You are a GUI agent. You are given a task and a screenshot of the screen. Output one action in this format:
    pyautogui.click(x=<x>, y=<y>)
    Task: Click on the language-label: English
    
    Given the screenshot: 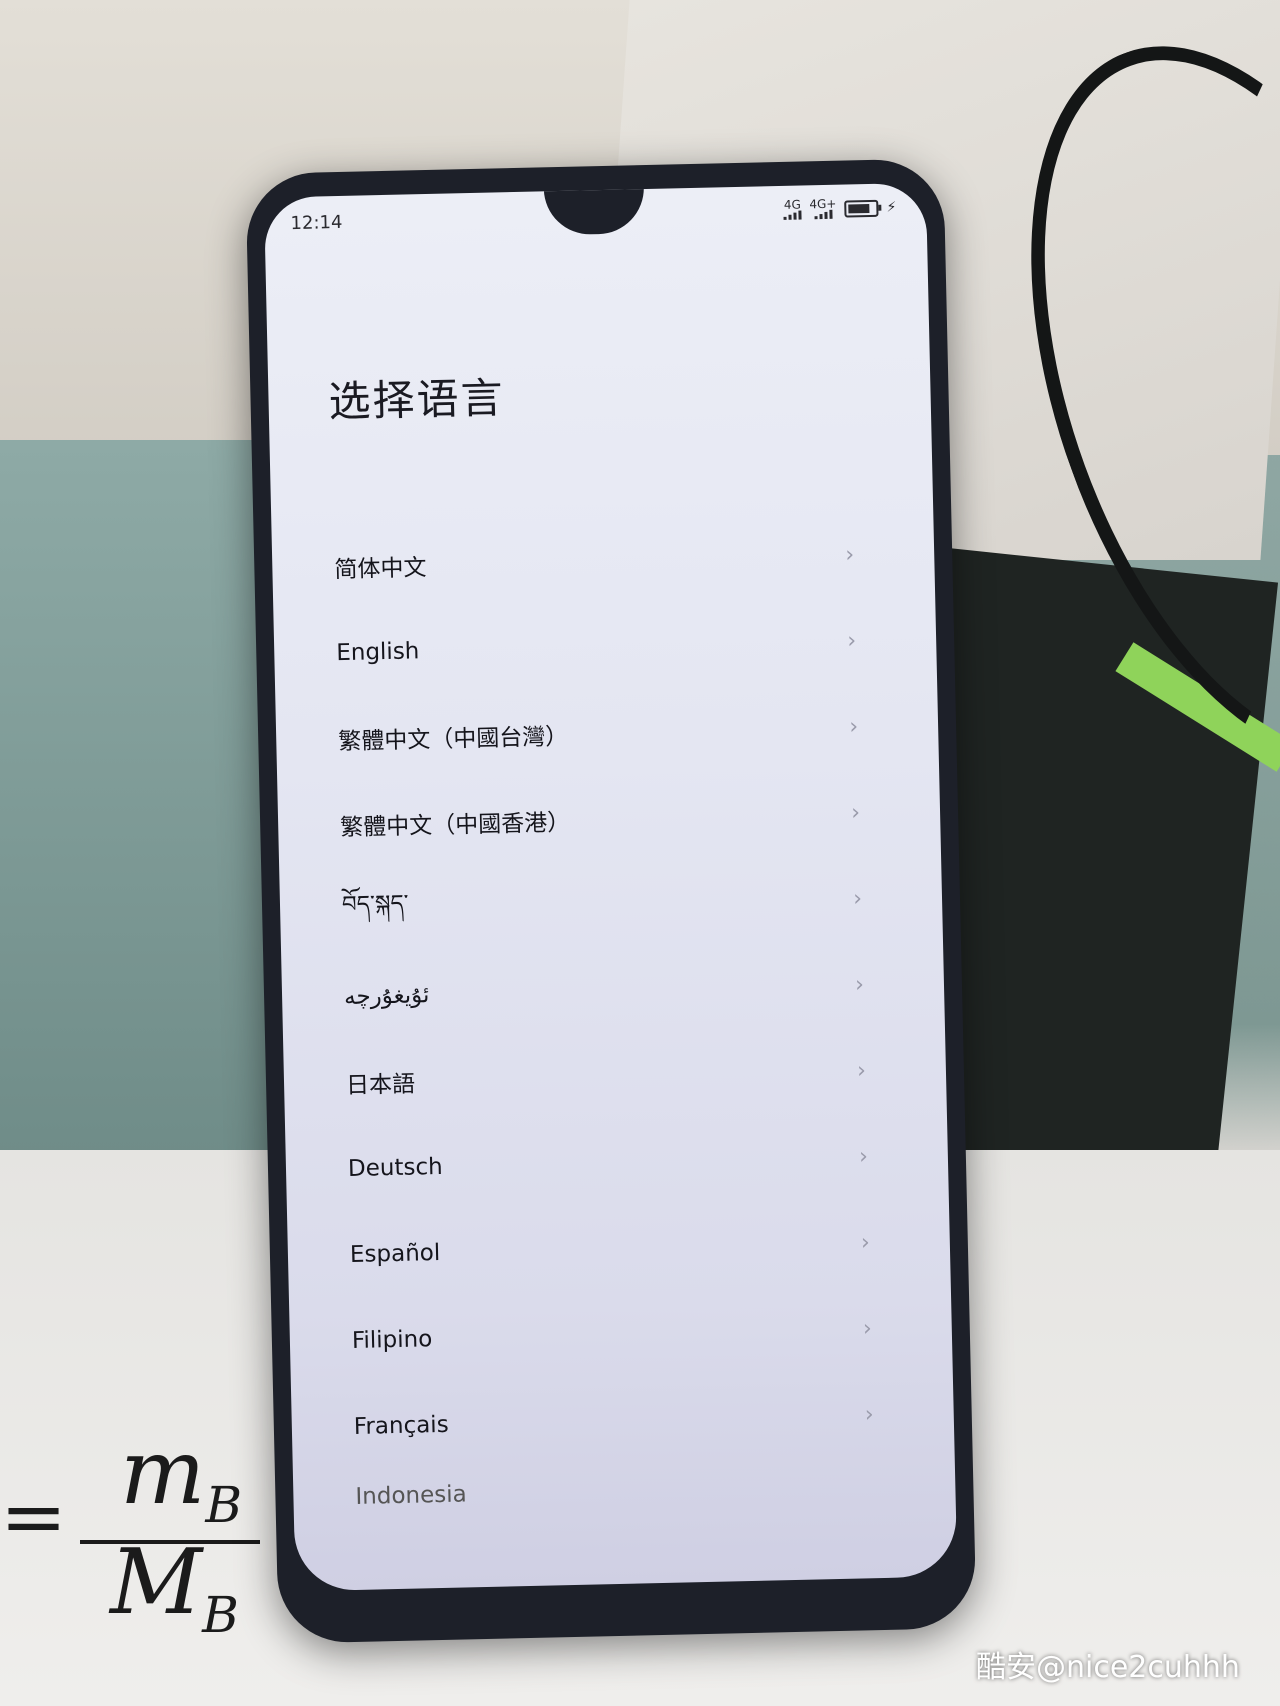 What is the action you would take?
    pyautogui.click(x=378, y=652)
    